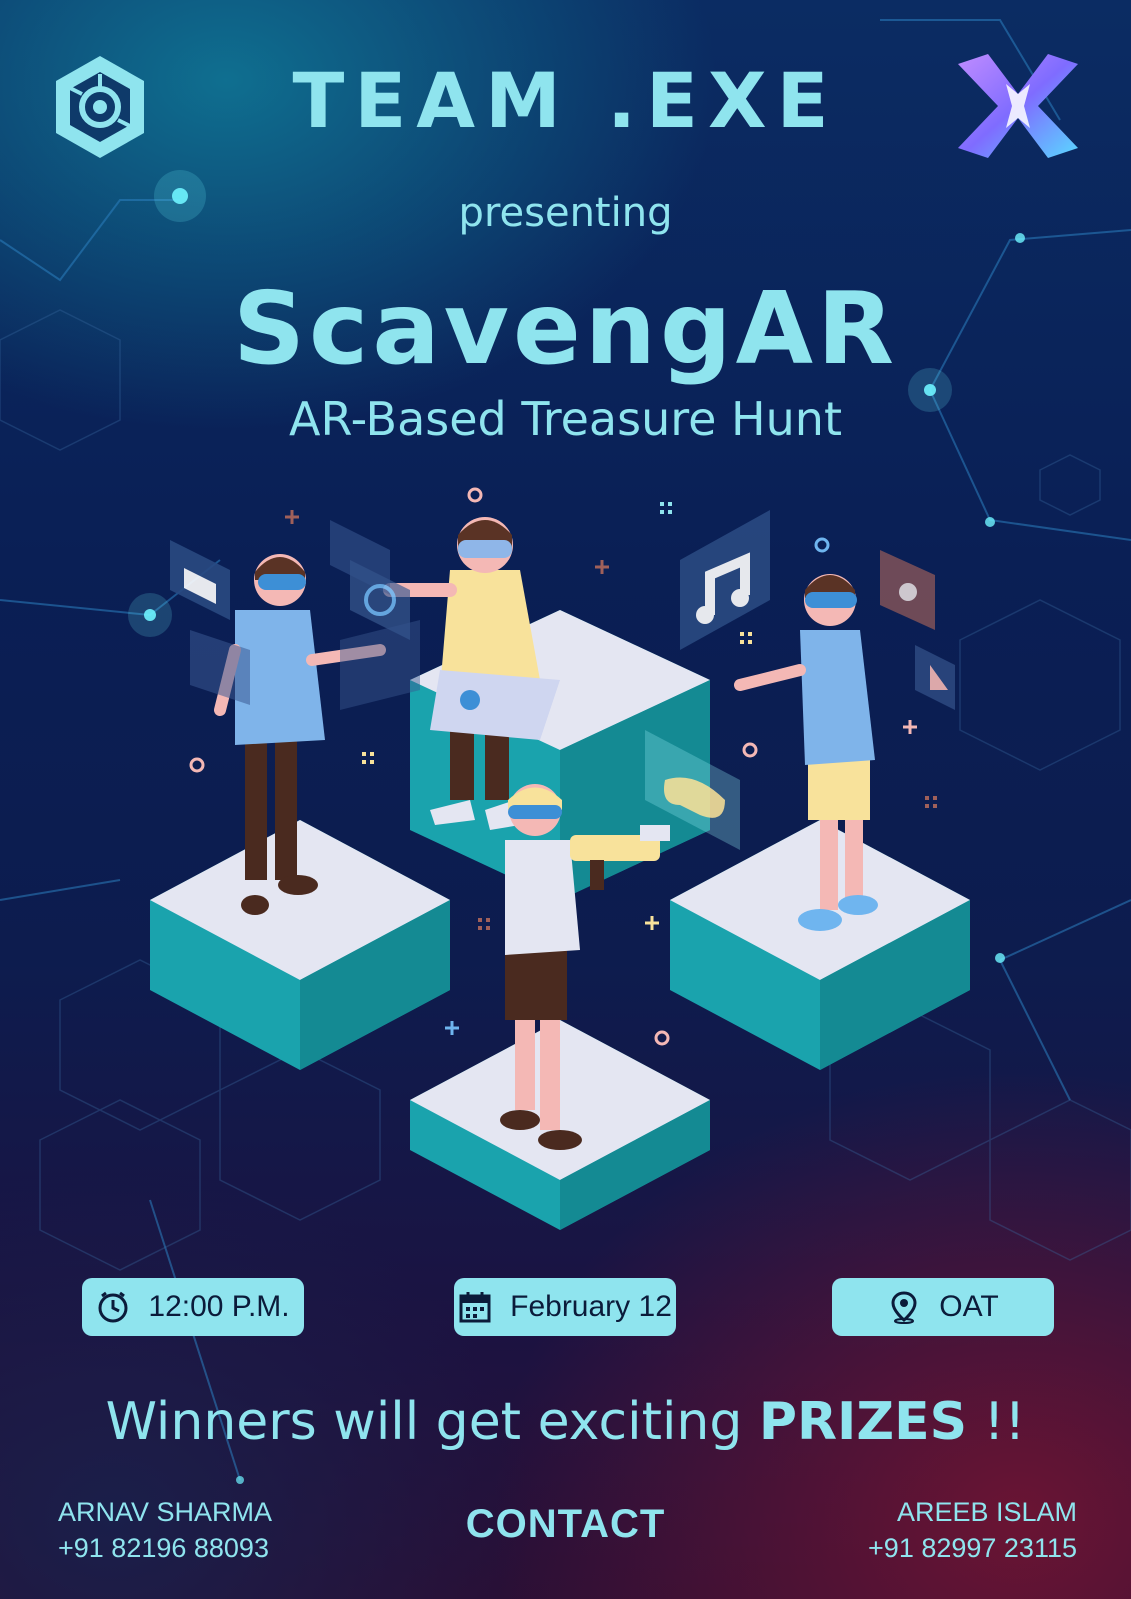 The height and width of the screenshot is (1599, 1131). Describe the element at coordinates (996, 1422) in the screenshot. I see `prizes-suffix: !!` at that location.